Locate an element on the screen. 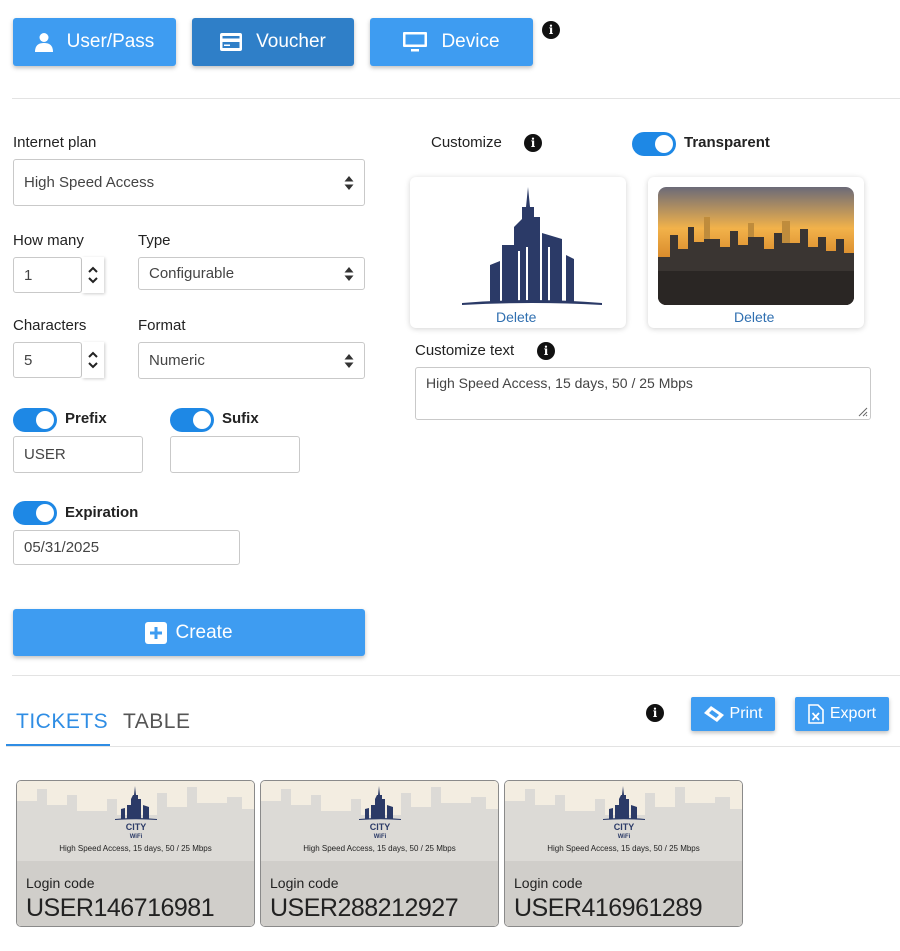 This screenshot has height=951, width=900. sufix-input is located at coordinates (235, 454).